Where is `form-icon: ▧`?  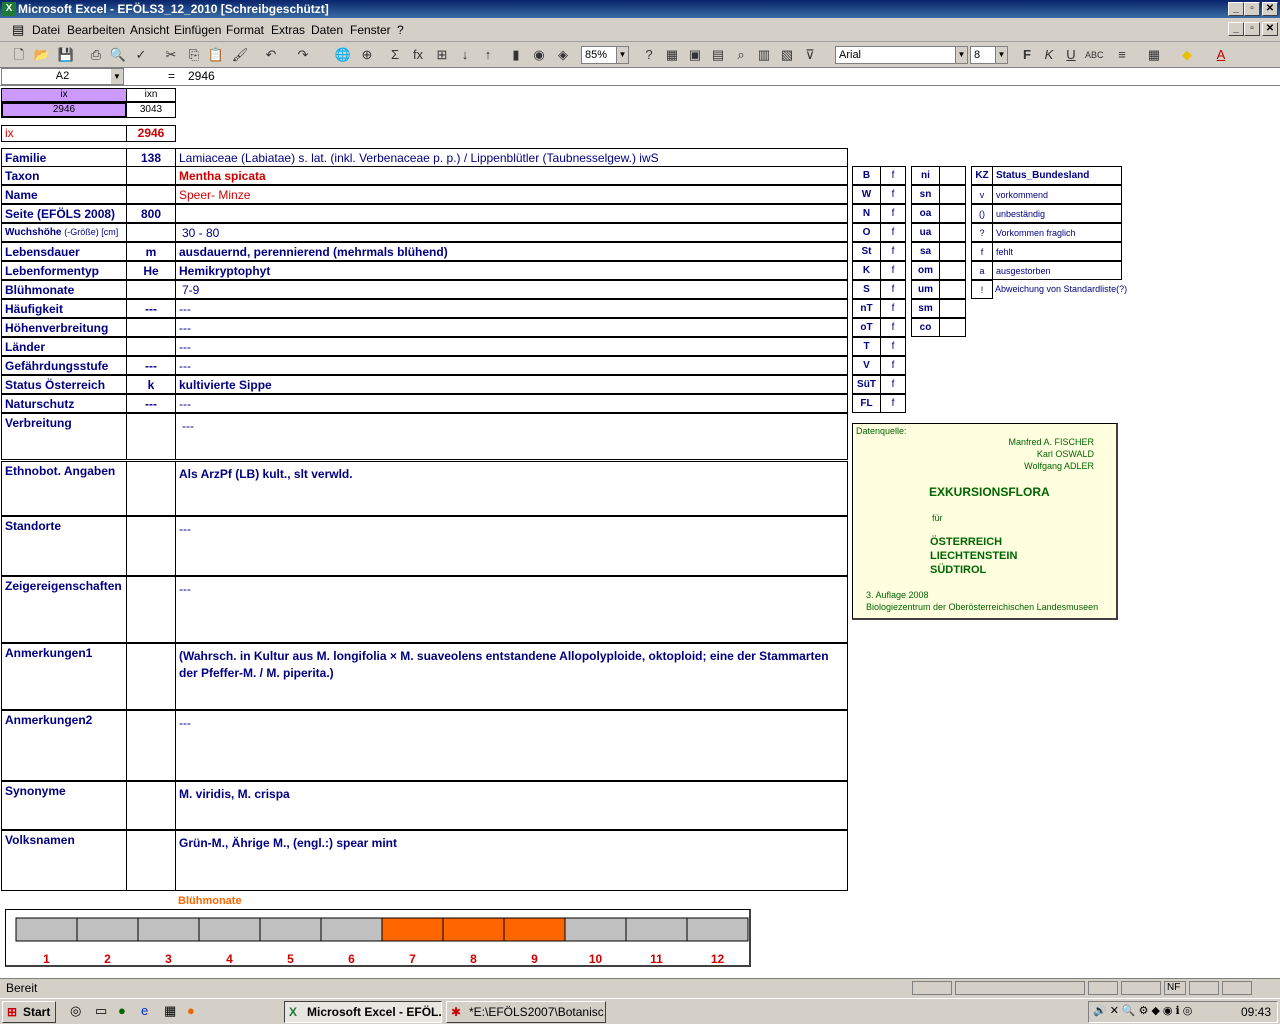
form-icon: ▧ is located at coordinates (787, 55).